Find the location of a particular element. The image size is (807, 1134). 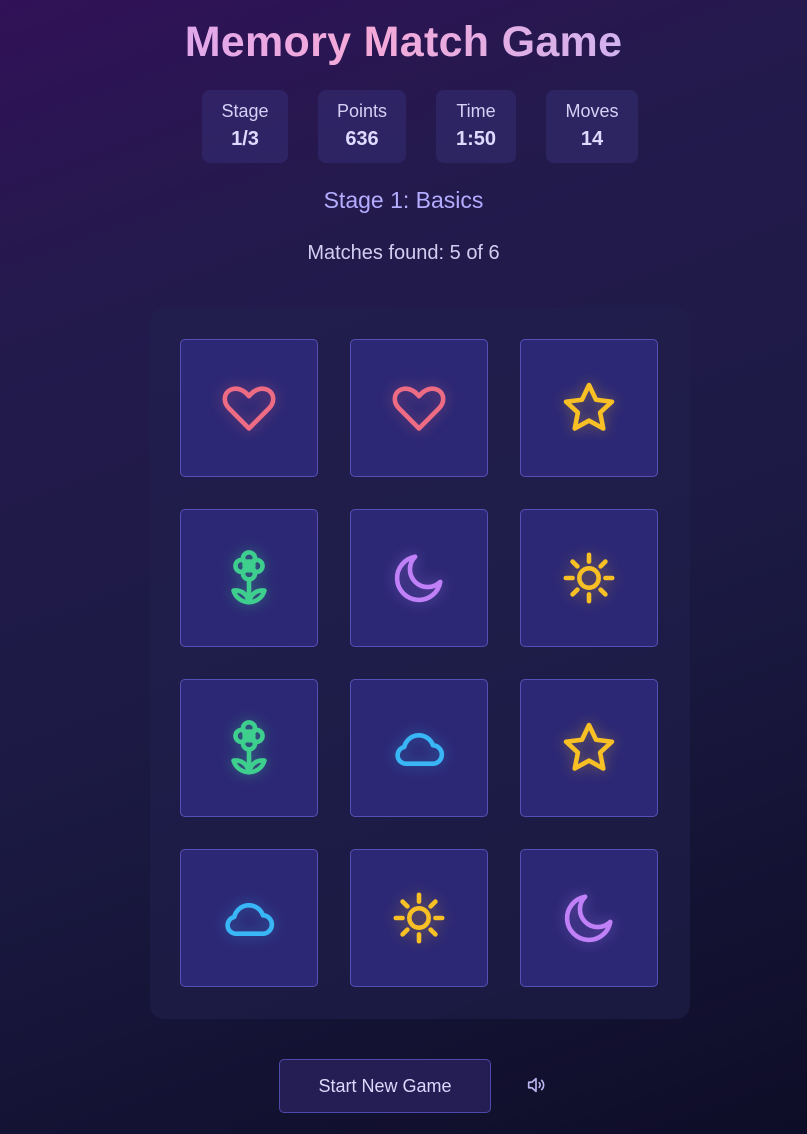

start-new-game-button: Start New Game is located at coordinates (385, 1086).